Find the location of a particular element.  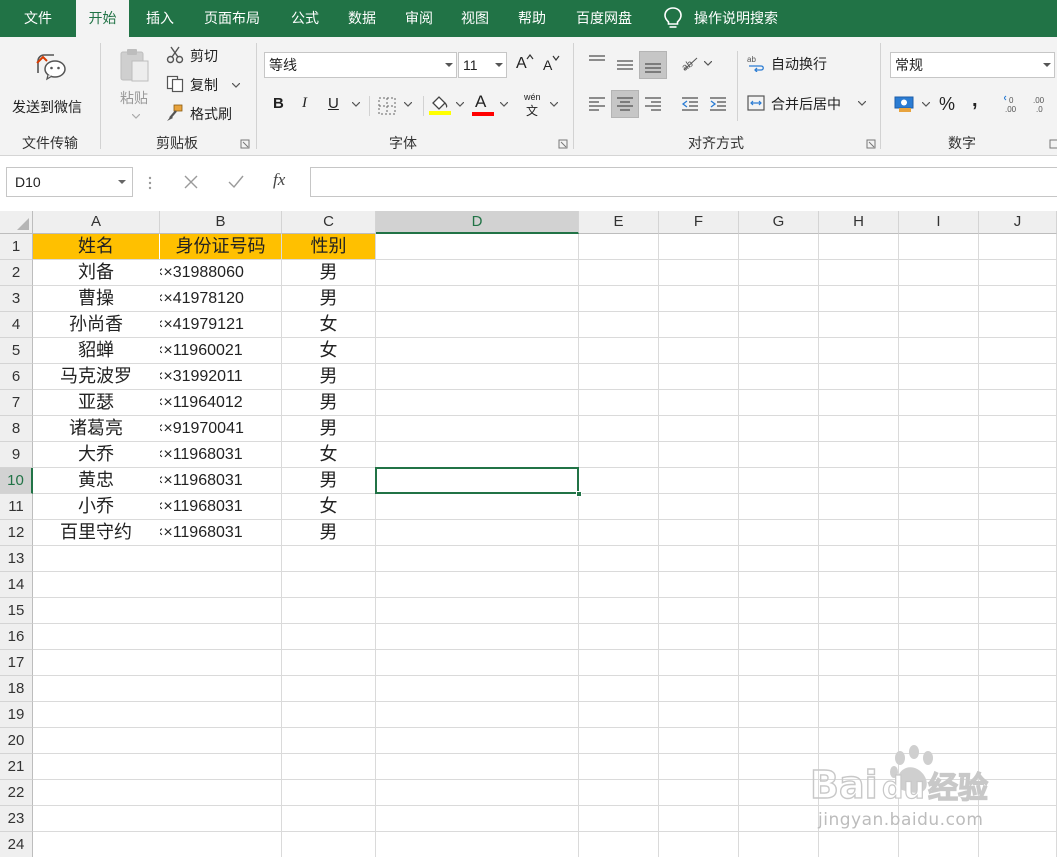

tab-data: 数据 is located at coordinates (362, 18).